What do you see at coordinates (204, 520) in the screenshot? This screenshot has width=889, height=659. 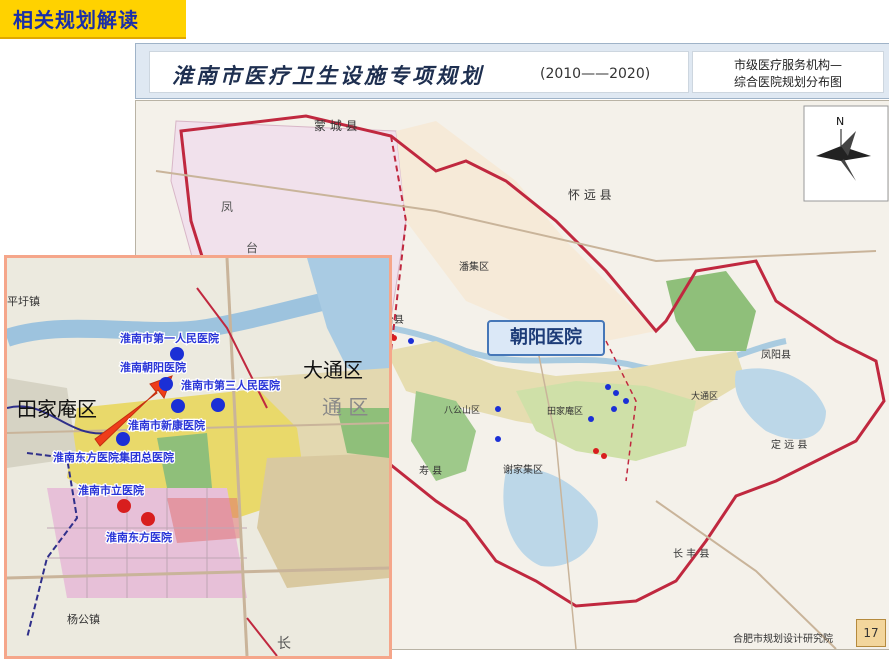 I see `inset-urban-red` at bounding box center [204, 520].